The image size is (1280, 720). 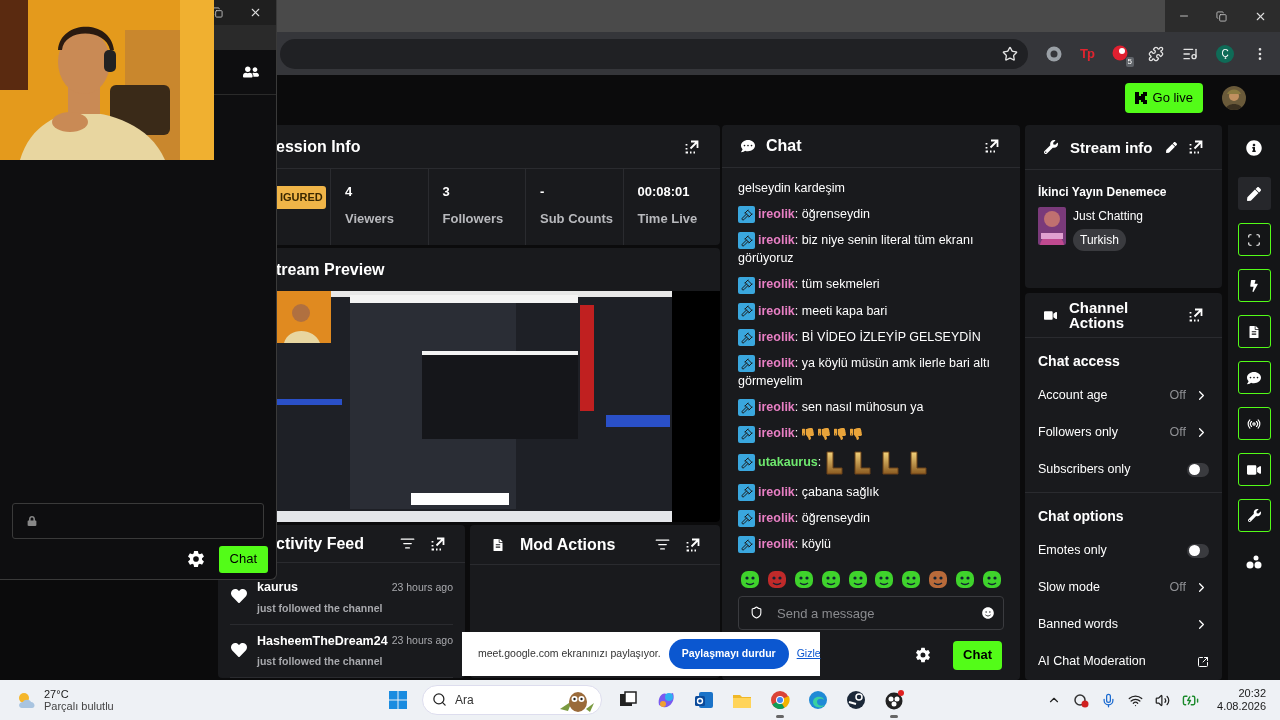 What do you see at coordinates (321, 543) in the screenshot?
I see `panel-title: ctivity Feed` at bounding box center [321, 543].